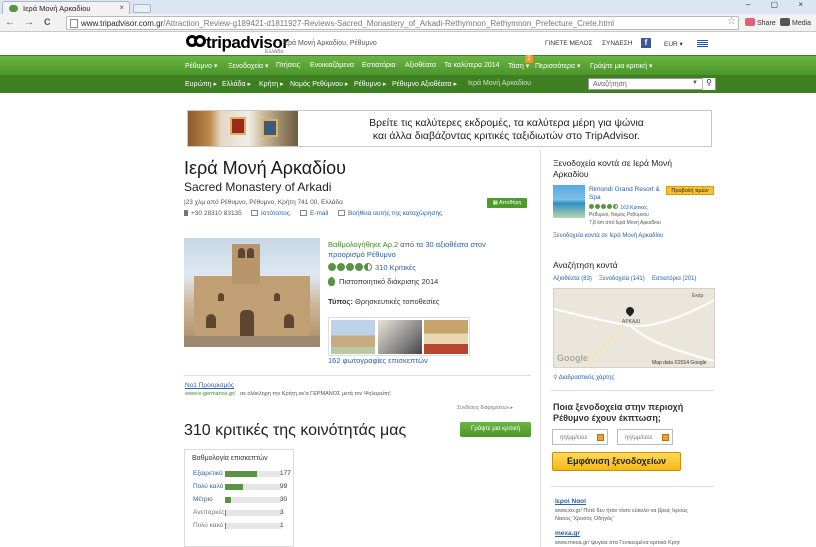 The height and width of the screenshot is (547, 816). I want to click on sidebar-divider, so click(540, 348).